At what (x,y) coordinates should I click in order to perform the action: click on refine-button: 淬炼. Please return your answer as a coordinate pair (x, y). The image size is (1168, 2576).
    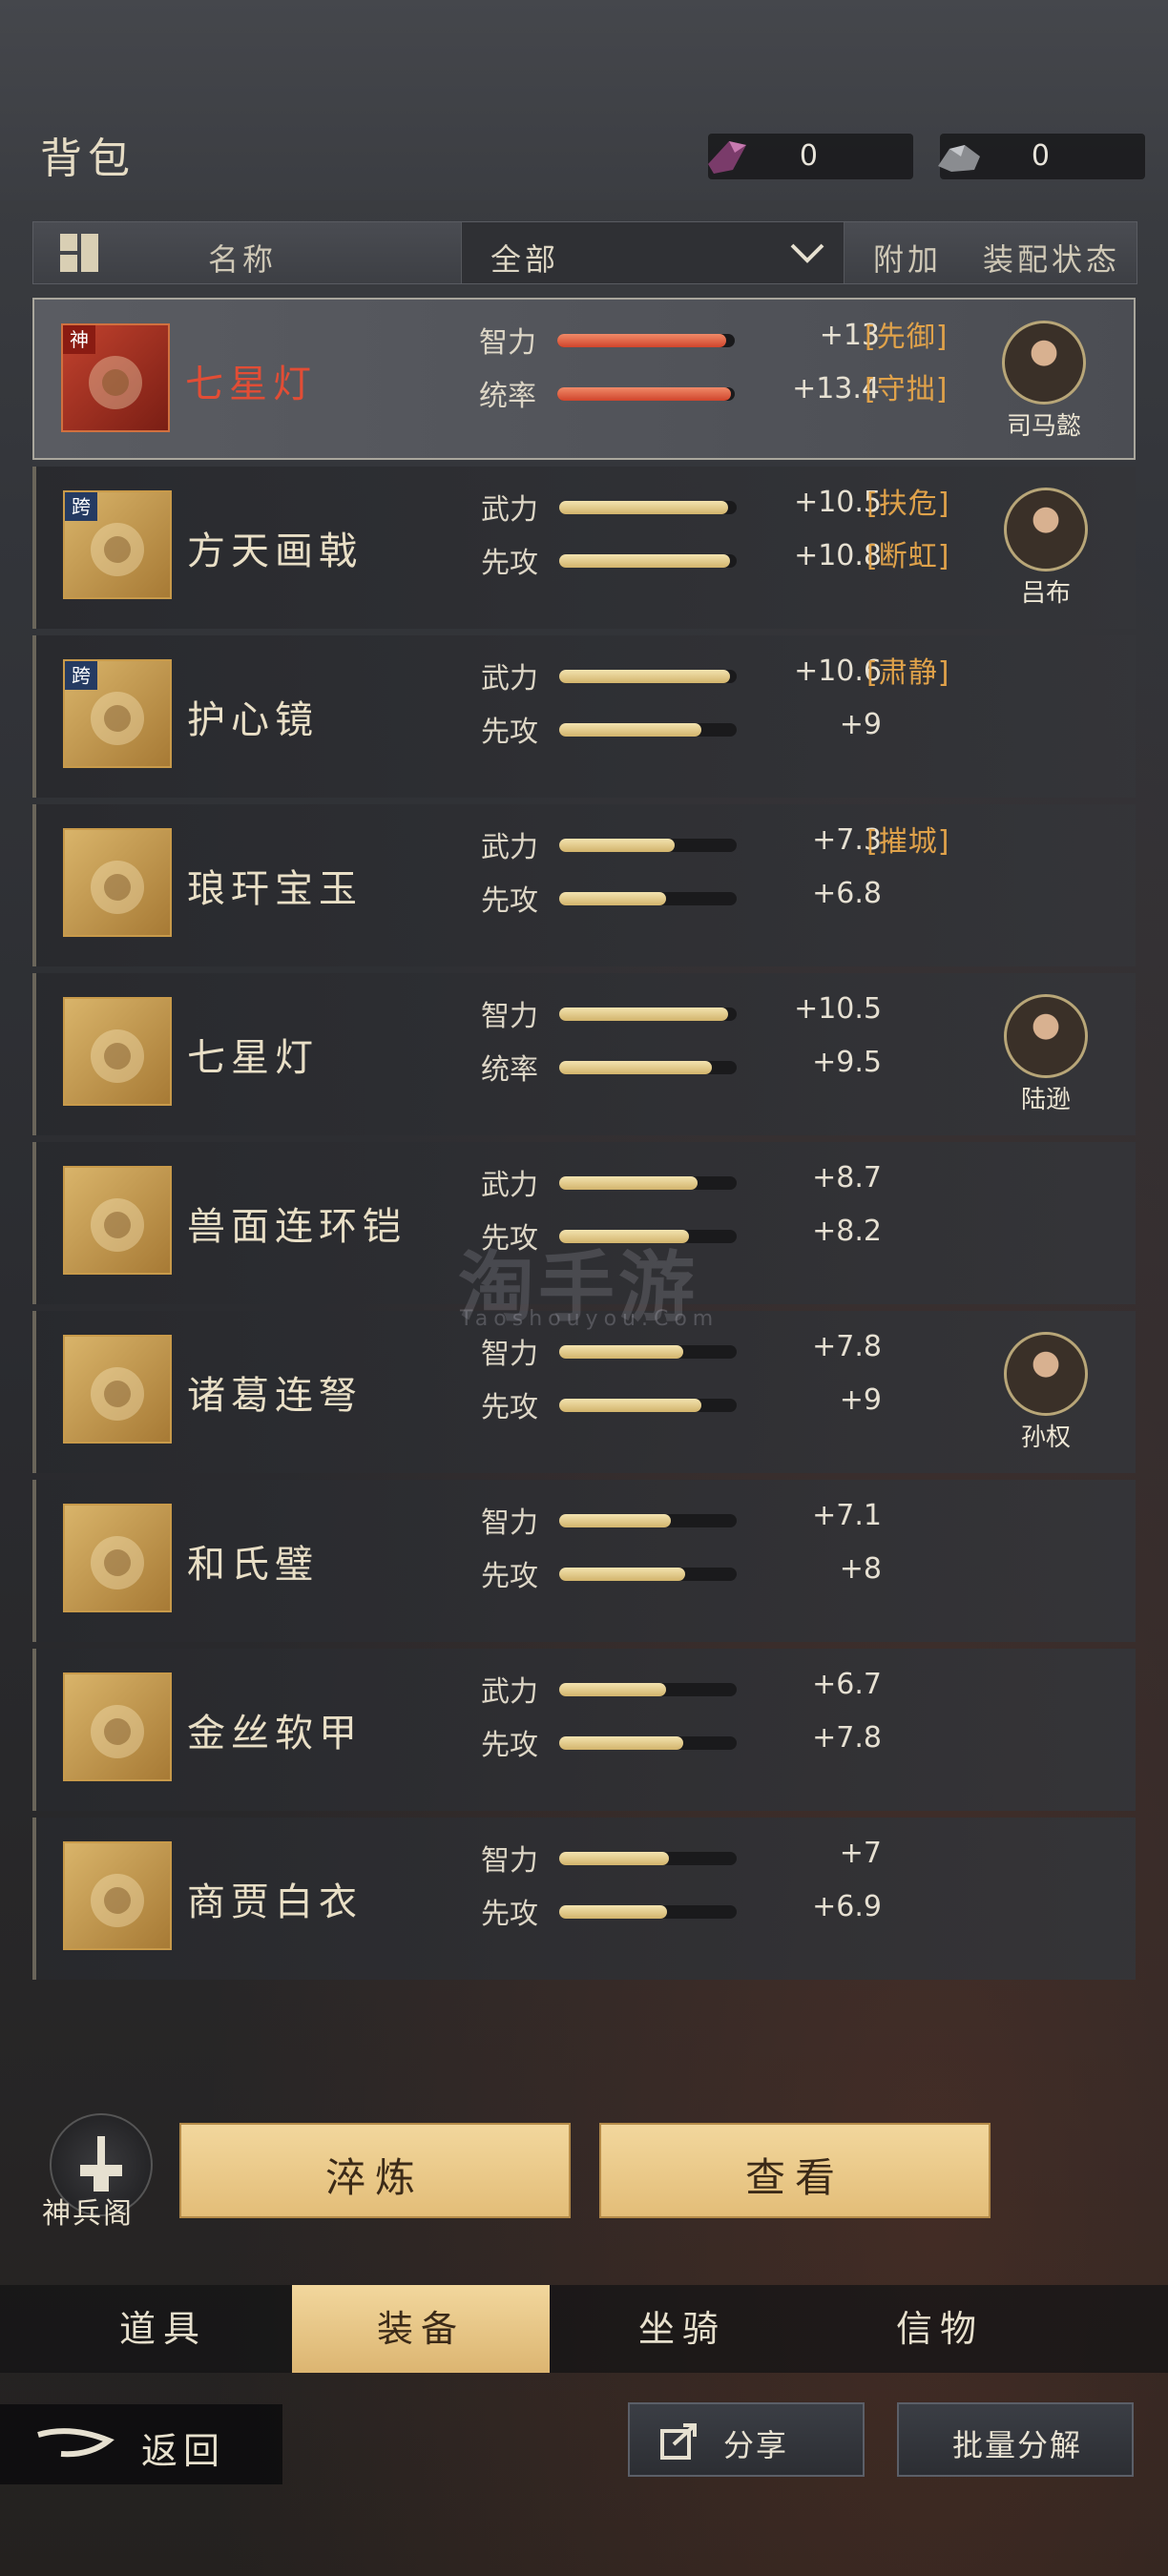
    Looking at the image, I should click on (375, 2170).